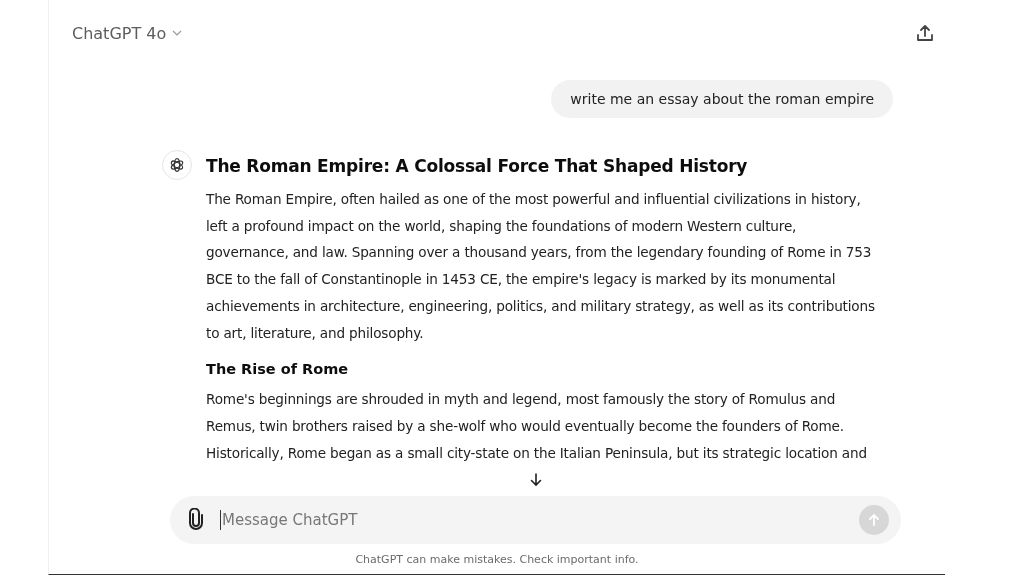 Image resolution: width=1024 pixels, height=576 pixels. I want to click on message-field: Message ChatGPT, so click(535, 520).